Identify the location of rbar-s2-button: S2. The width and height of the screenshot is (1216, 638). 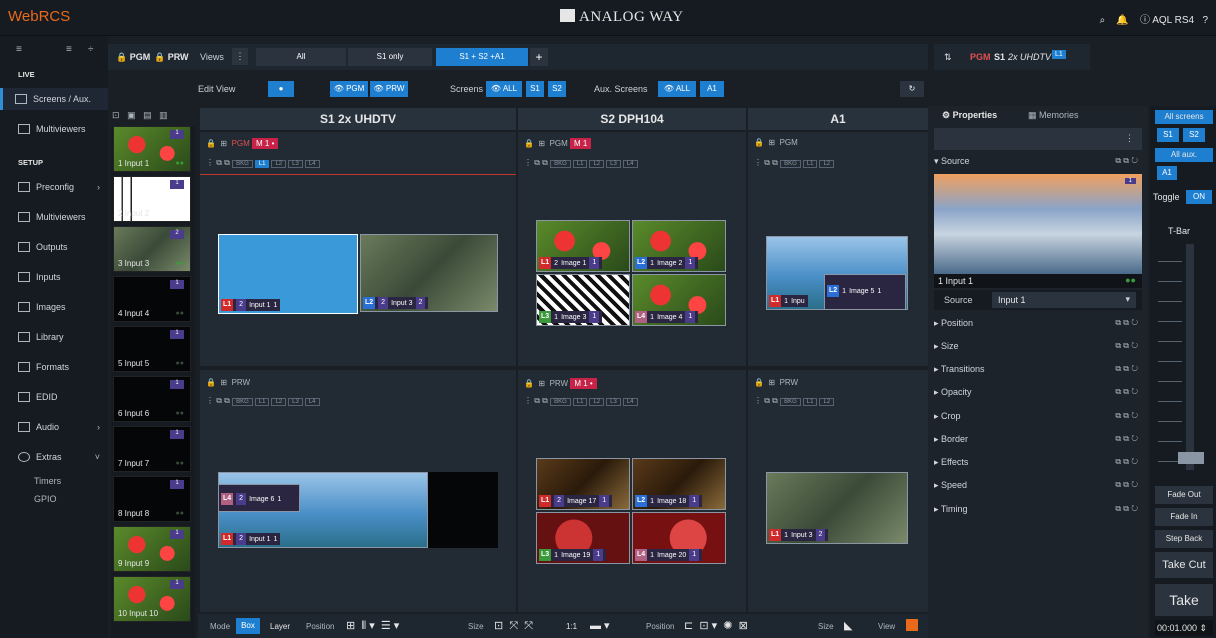
(1194, 135).